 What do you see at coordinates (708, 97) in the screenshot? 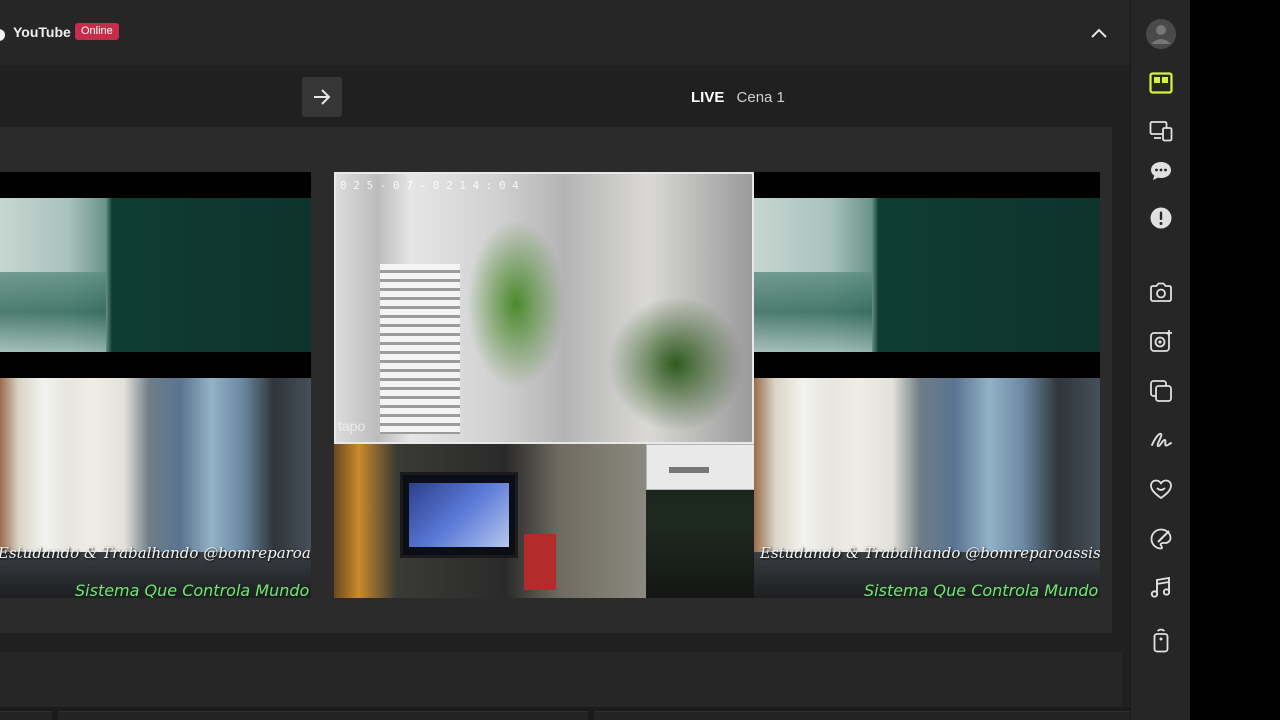
I see `live-label: LIVE` at bounding box center [708, 97].